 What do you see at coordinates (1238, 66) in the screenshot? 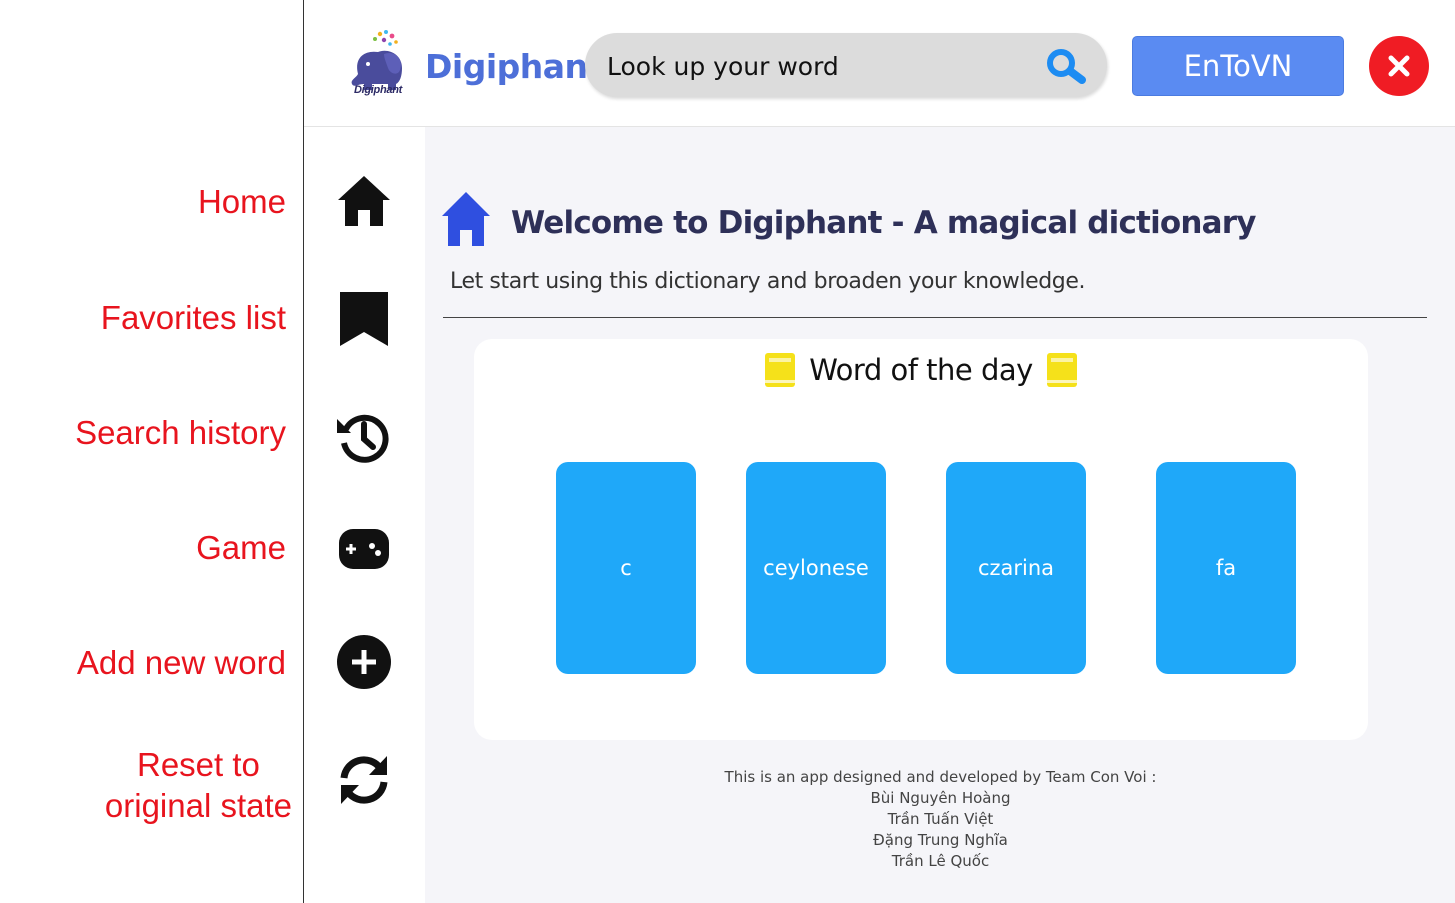
I see `language-toggle-button: EnToVN` at bounding box center [1238, 66].